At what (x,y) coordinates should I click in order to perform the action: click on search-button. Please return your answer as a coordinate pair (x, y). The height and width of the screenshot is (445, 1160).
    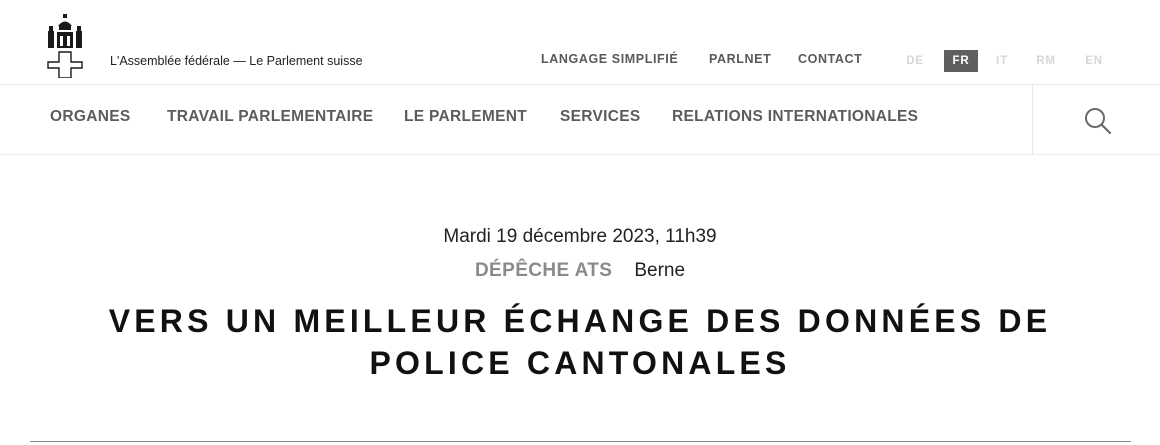
    Looking at the image, I should click on (1098, 123).